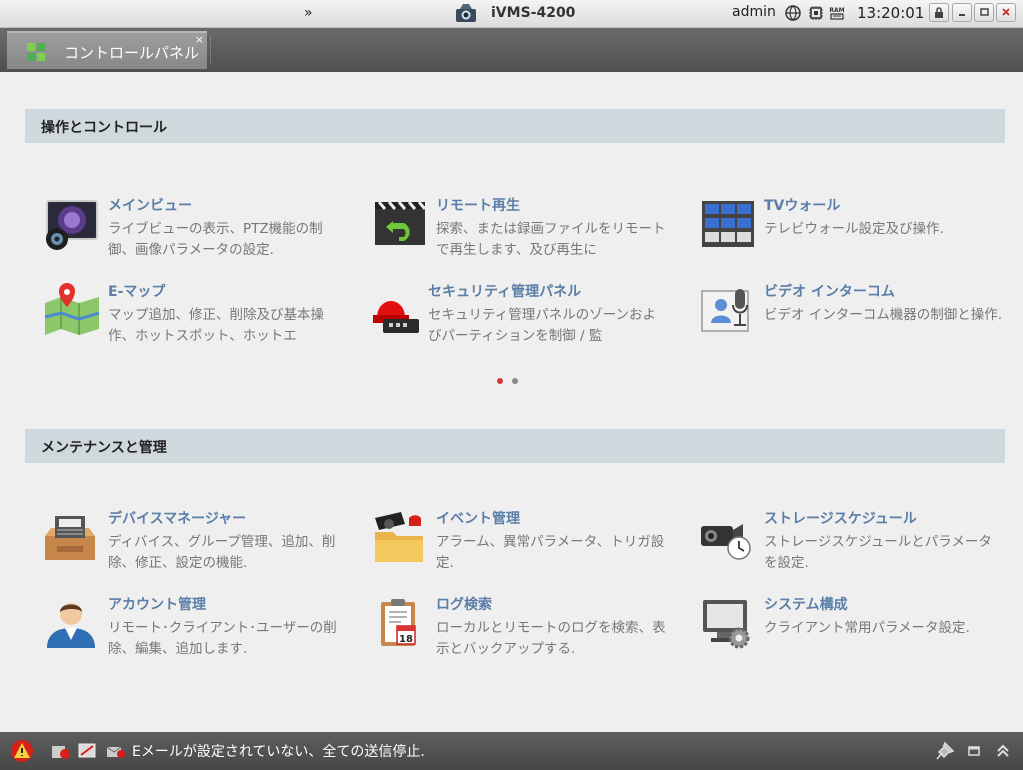 The width and height of the screenshot is (1023, 770). I want to click on log-search-icon: 18, so click(398, 622).